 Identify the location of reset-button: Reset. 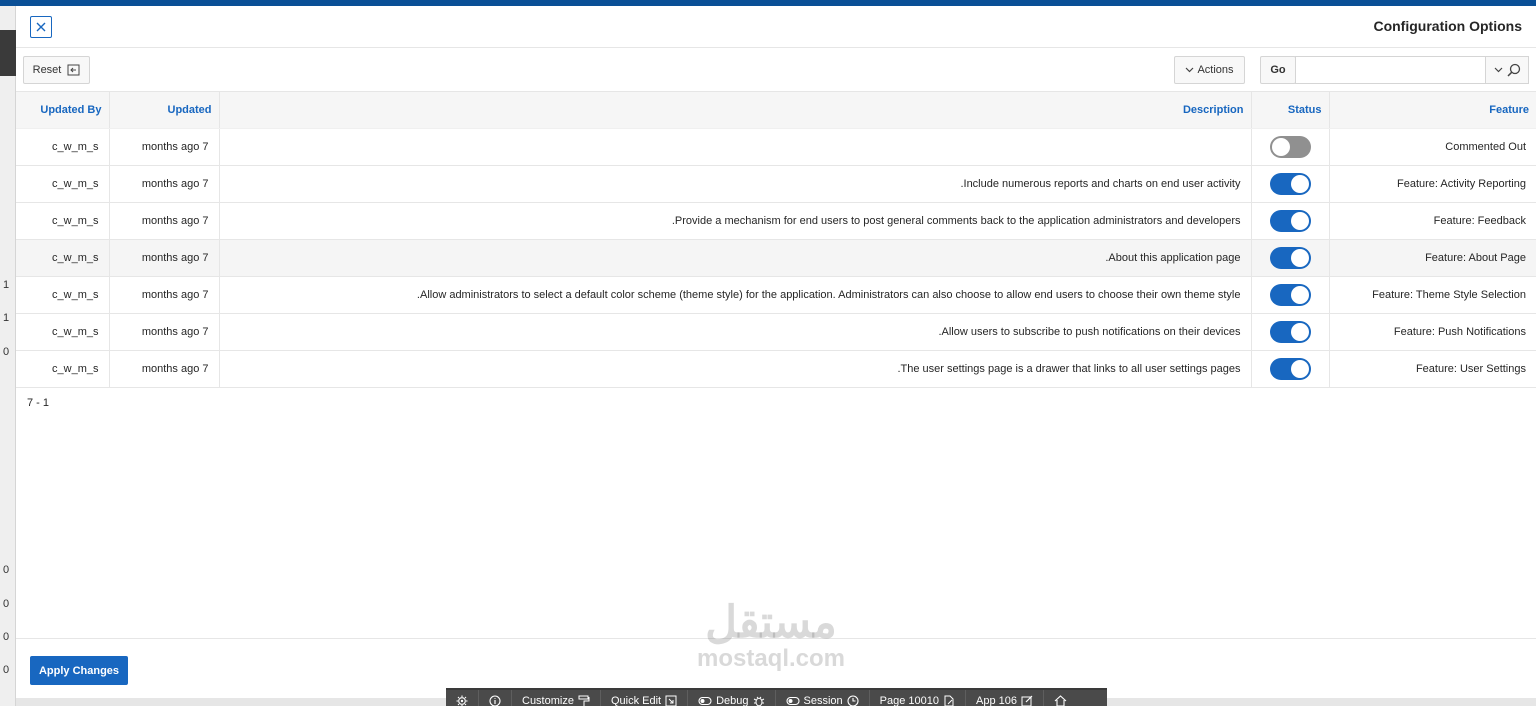
(56, 70).